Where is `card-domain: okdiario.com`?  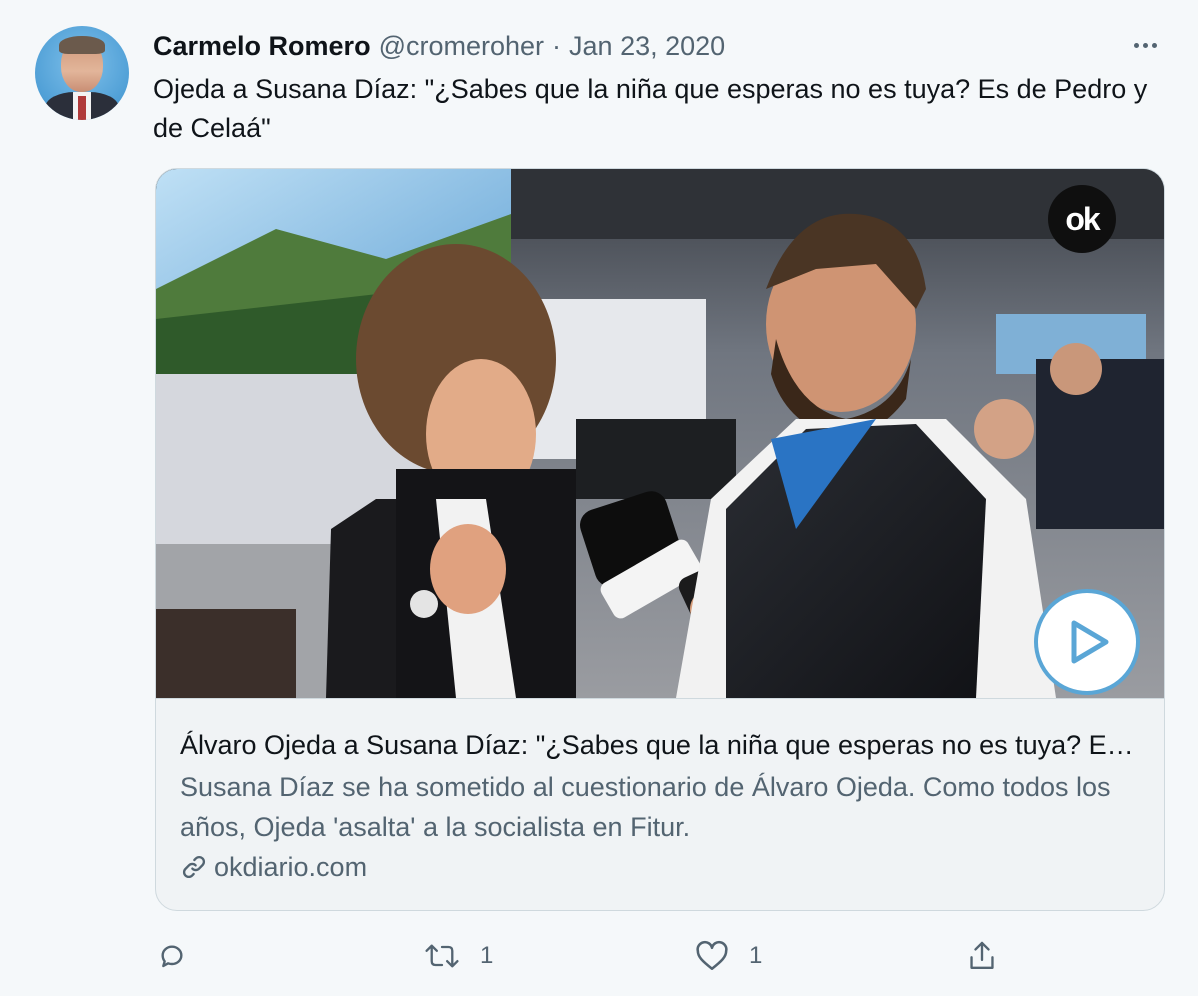
card-domain: okdiario.com is located at coordinates (290, 867).